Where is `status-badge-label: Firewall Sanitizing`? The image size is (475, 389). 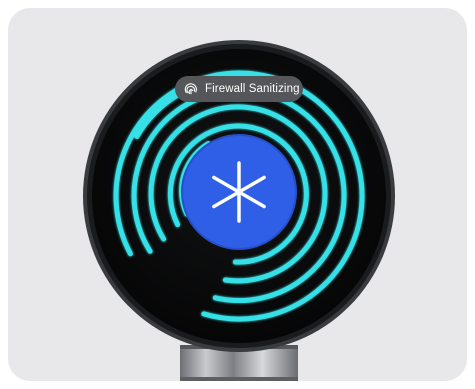 status-badge-label: Firewall Sanitizing is located at coordinates (252, 89).